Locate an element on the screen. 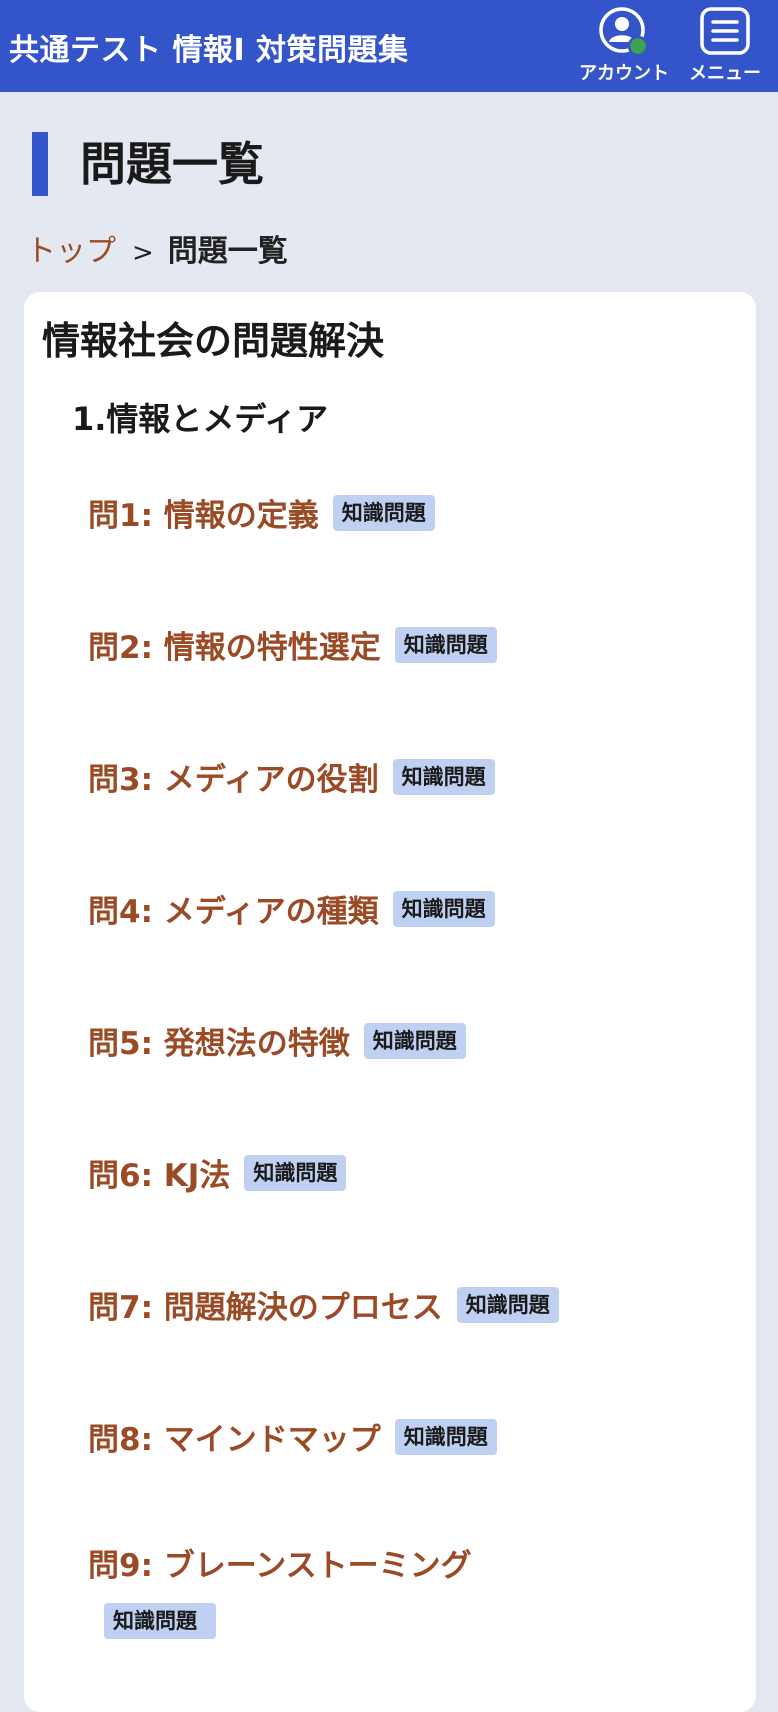 The height and width of the screenshot is (1712, 778). problem-link: 問8: マインドマップ is located at coordinates (234, 1440).